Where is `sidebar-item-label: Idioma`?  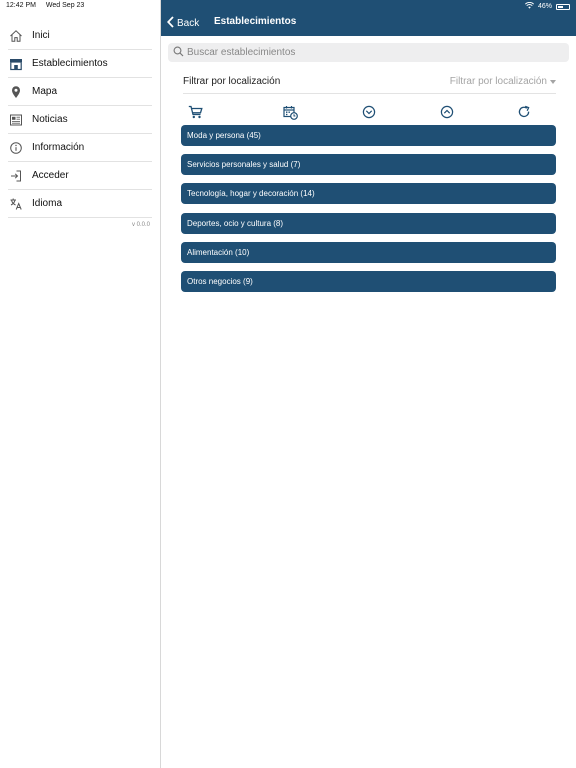 sidebar-item-label: Idioma is located at coordinates (47, 203).